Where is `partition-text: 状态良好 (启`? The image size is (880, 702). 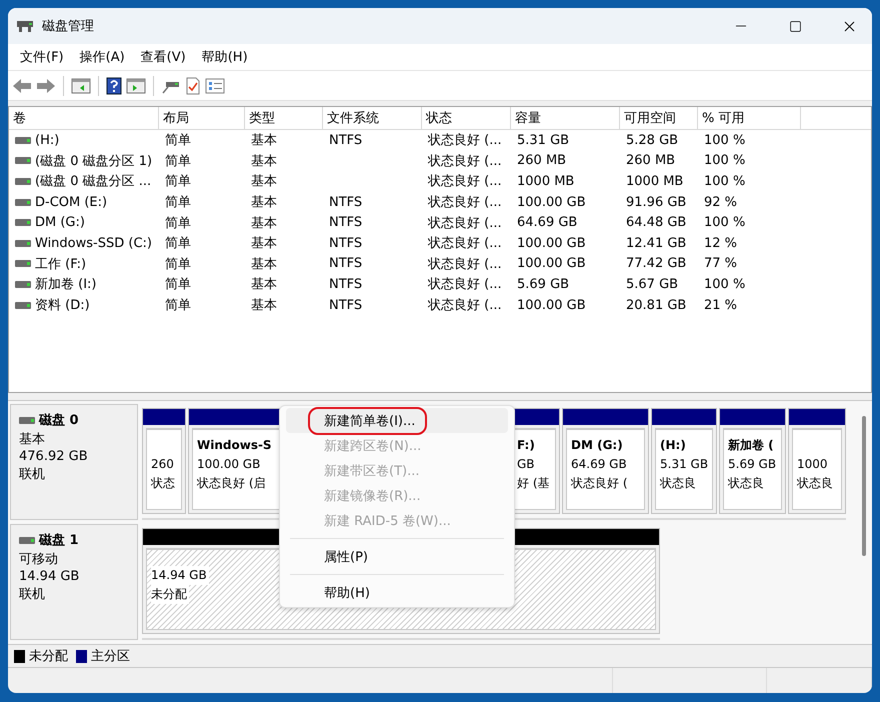 partition-text: 状态良好 (启 is located at coordinates (231, 483).